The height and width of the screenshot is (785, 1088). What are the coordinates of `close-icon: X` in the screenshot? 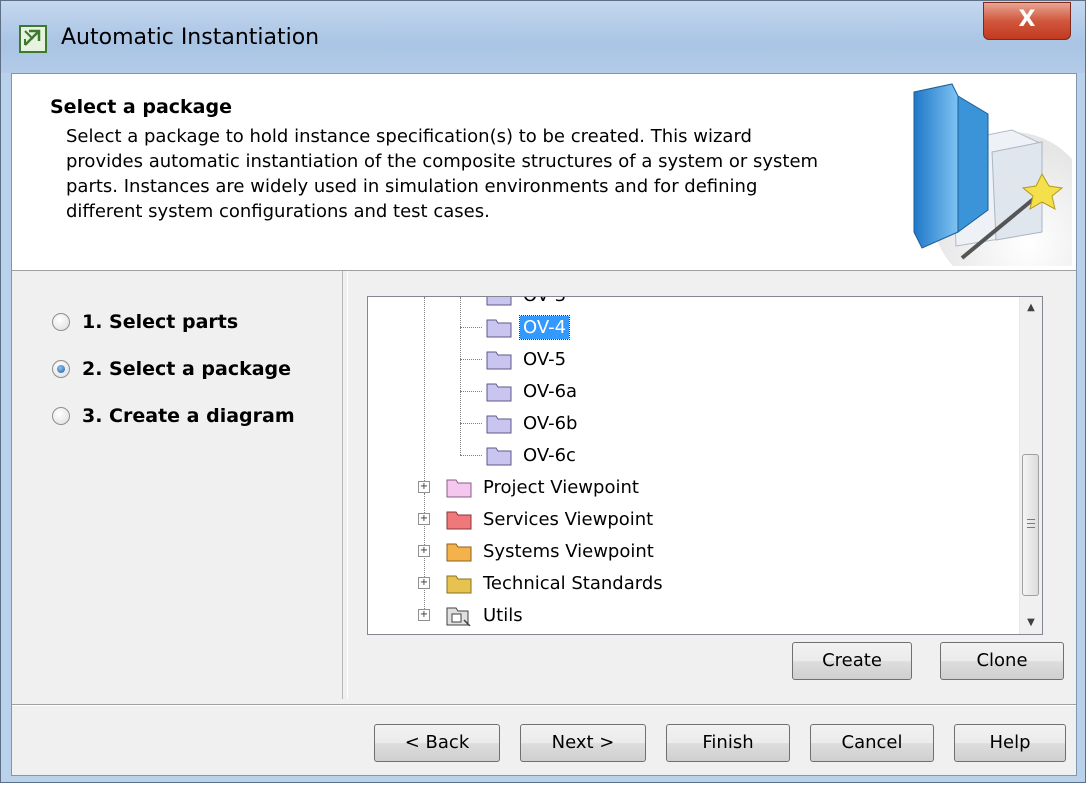 It's located at (1027, 19).